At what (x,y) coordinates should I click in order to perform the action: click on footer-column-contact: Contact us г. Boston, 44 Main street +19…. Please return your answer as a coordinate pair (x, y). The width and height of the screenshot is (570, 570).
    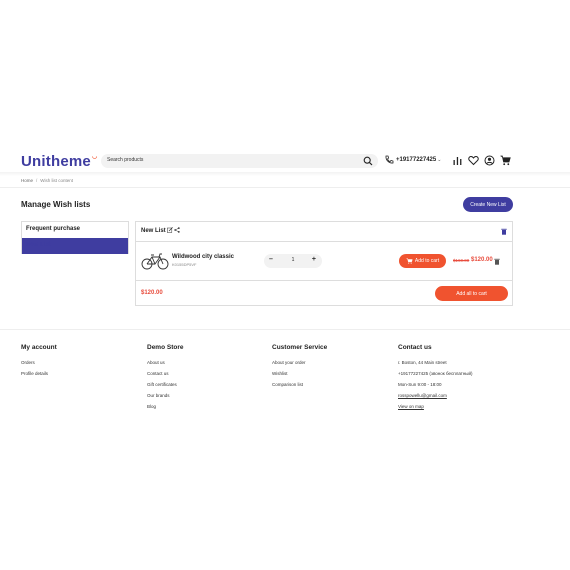
    Looking at the image, I should click on (473, 378).